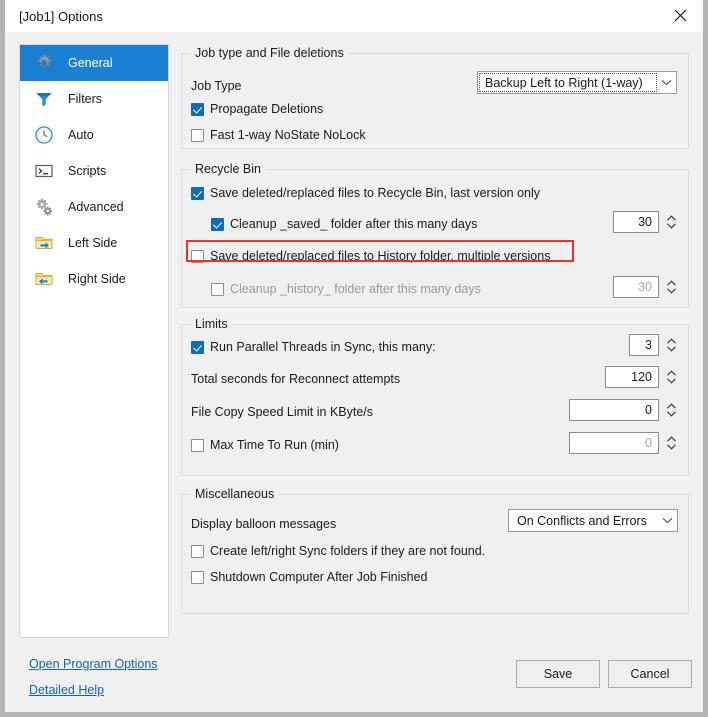 This screenshot has height=717, width=708. Describe the element at coordinates (568, 82) in the screenshot. I see `job-type-value: Backup Left to Right (1-way)` at that location.